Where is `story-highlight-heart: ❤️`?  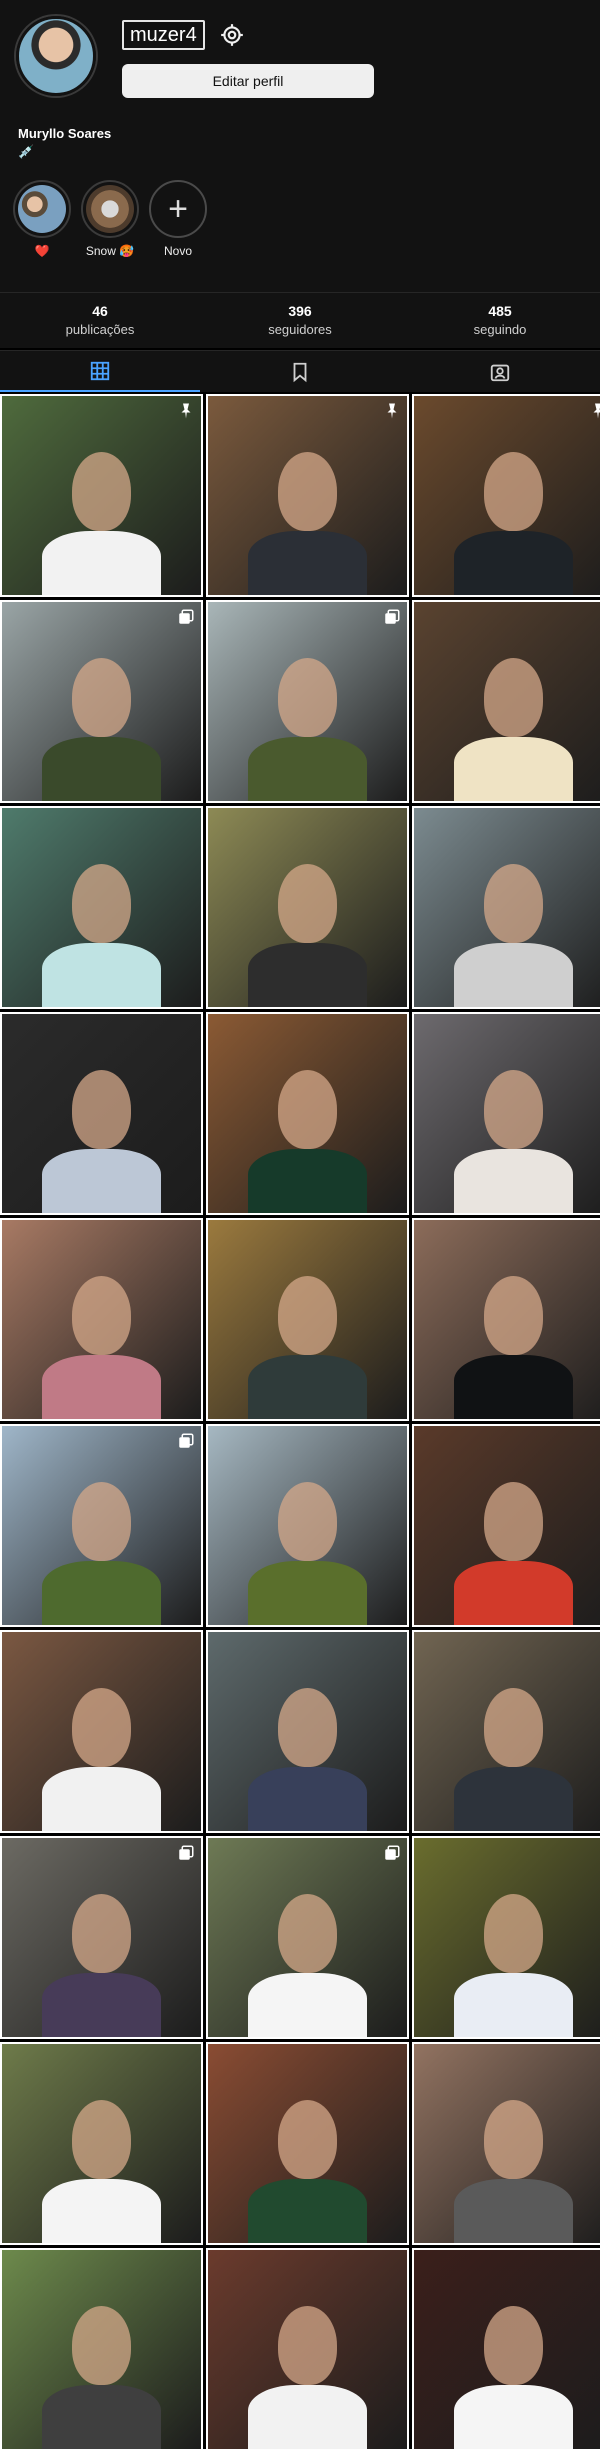 story-highlight-heart: ❤️ is located at coordinates (42, 219).